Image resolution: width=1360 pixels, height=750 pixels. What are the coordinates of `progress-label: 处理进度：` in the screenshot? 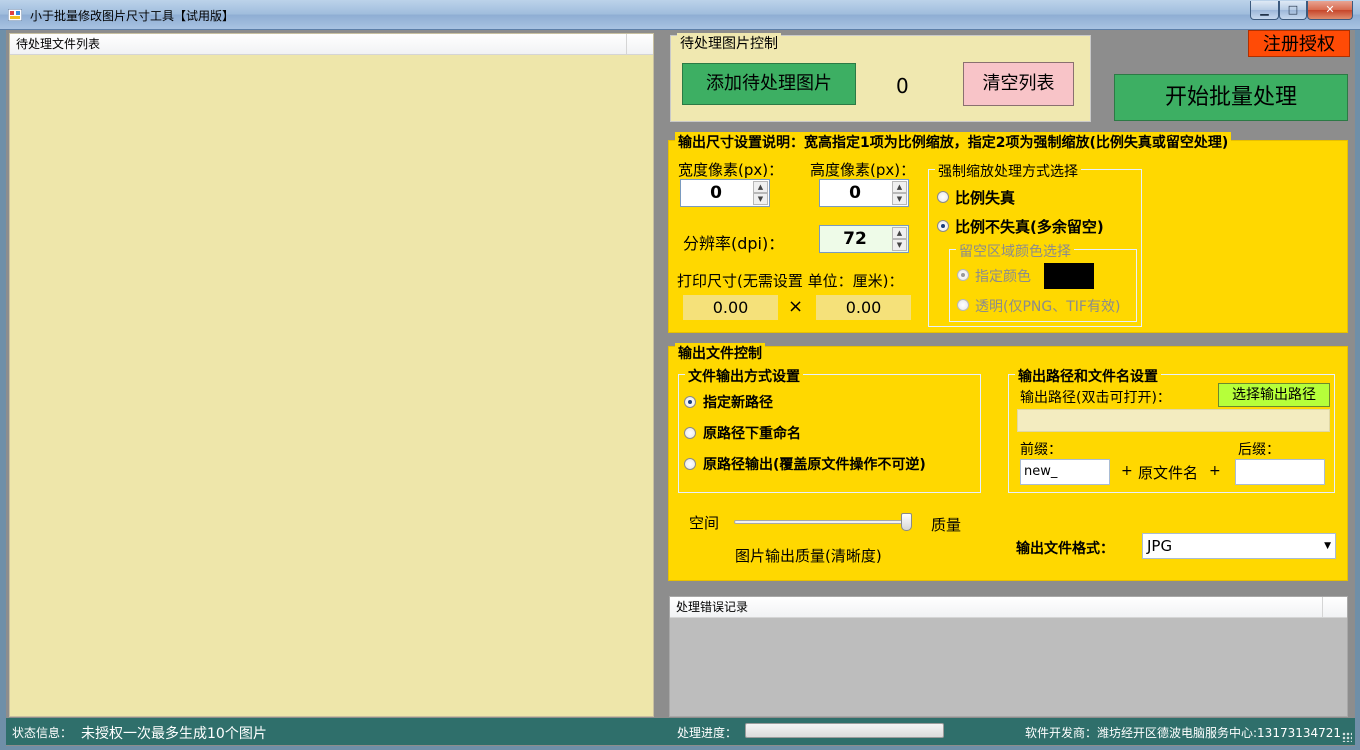 It's located at (707, 733).